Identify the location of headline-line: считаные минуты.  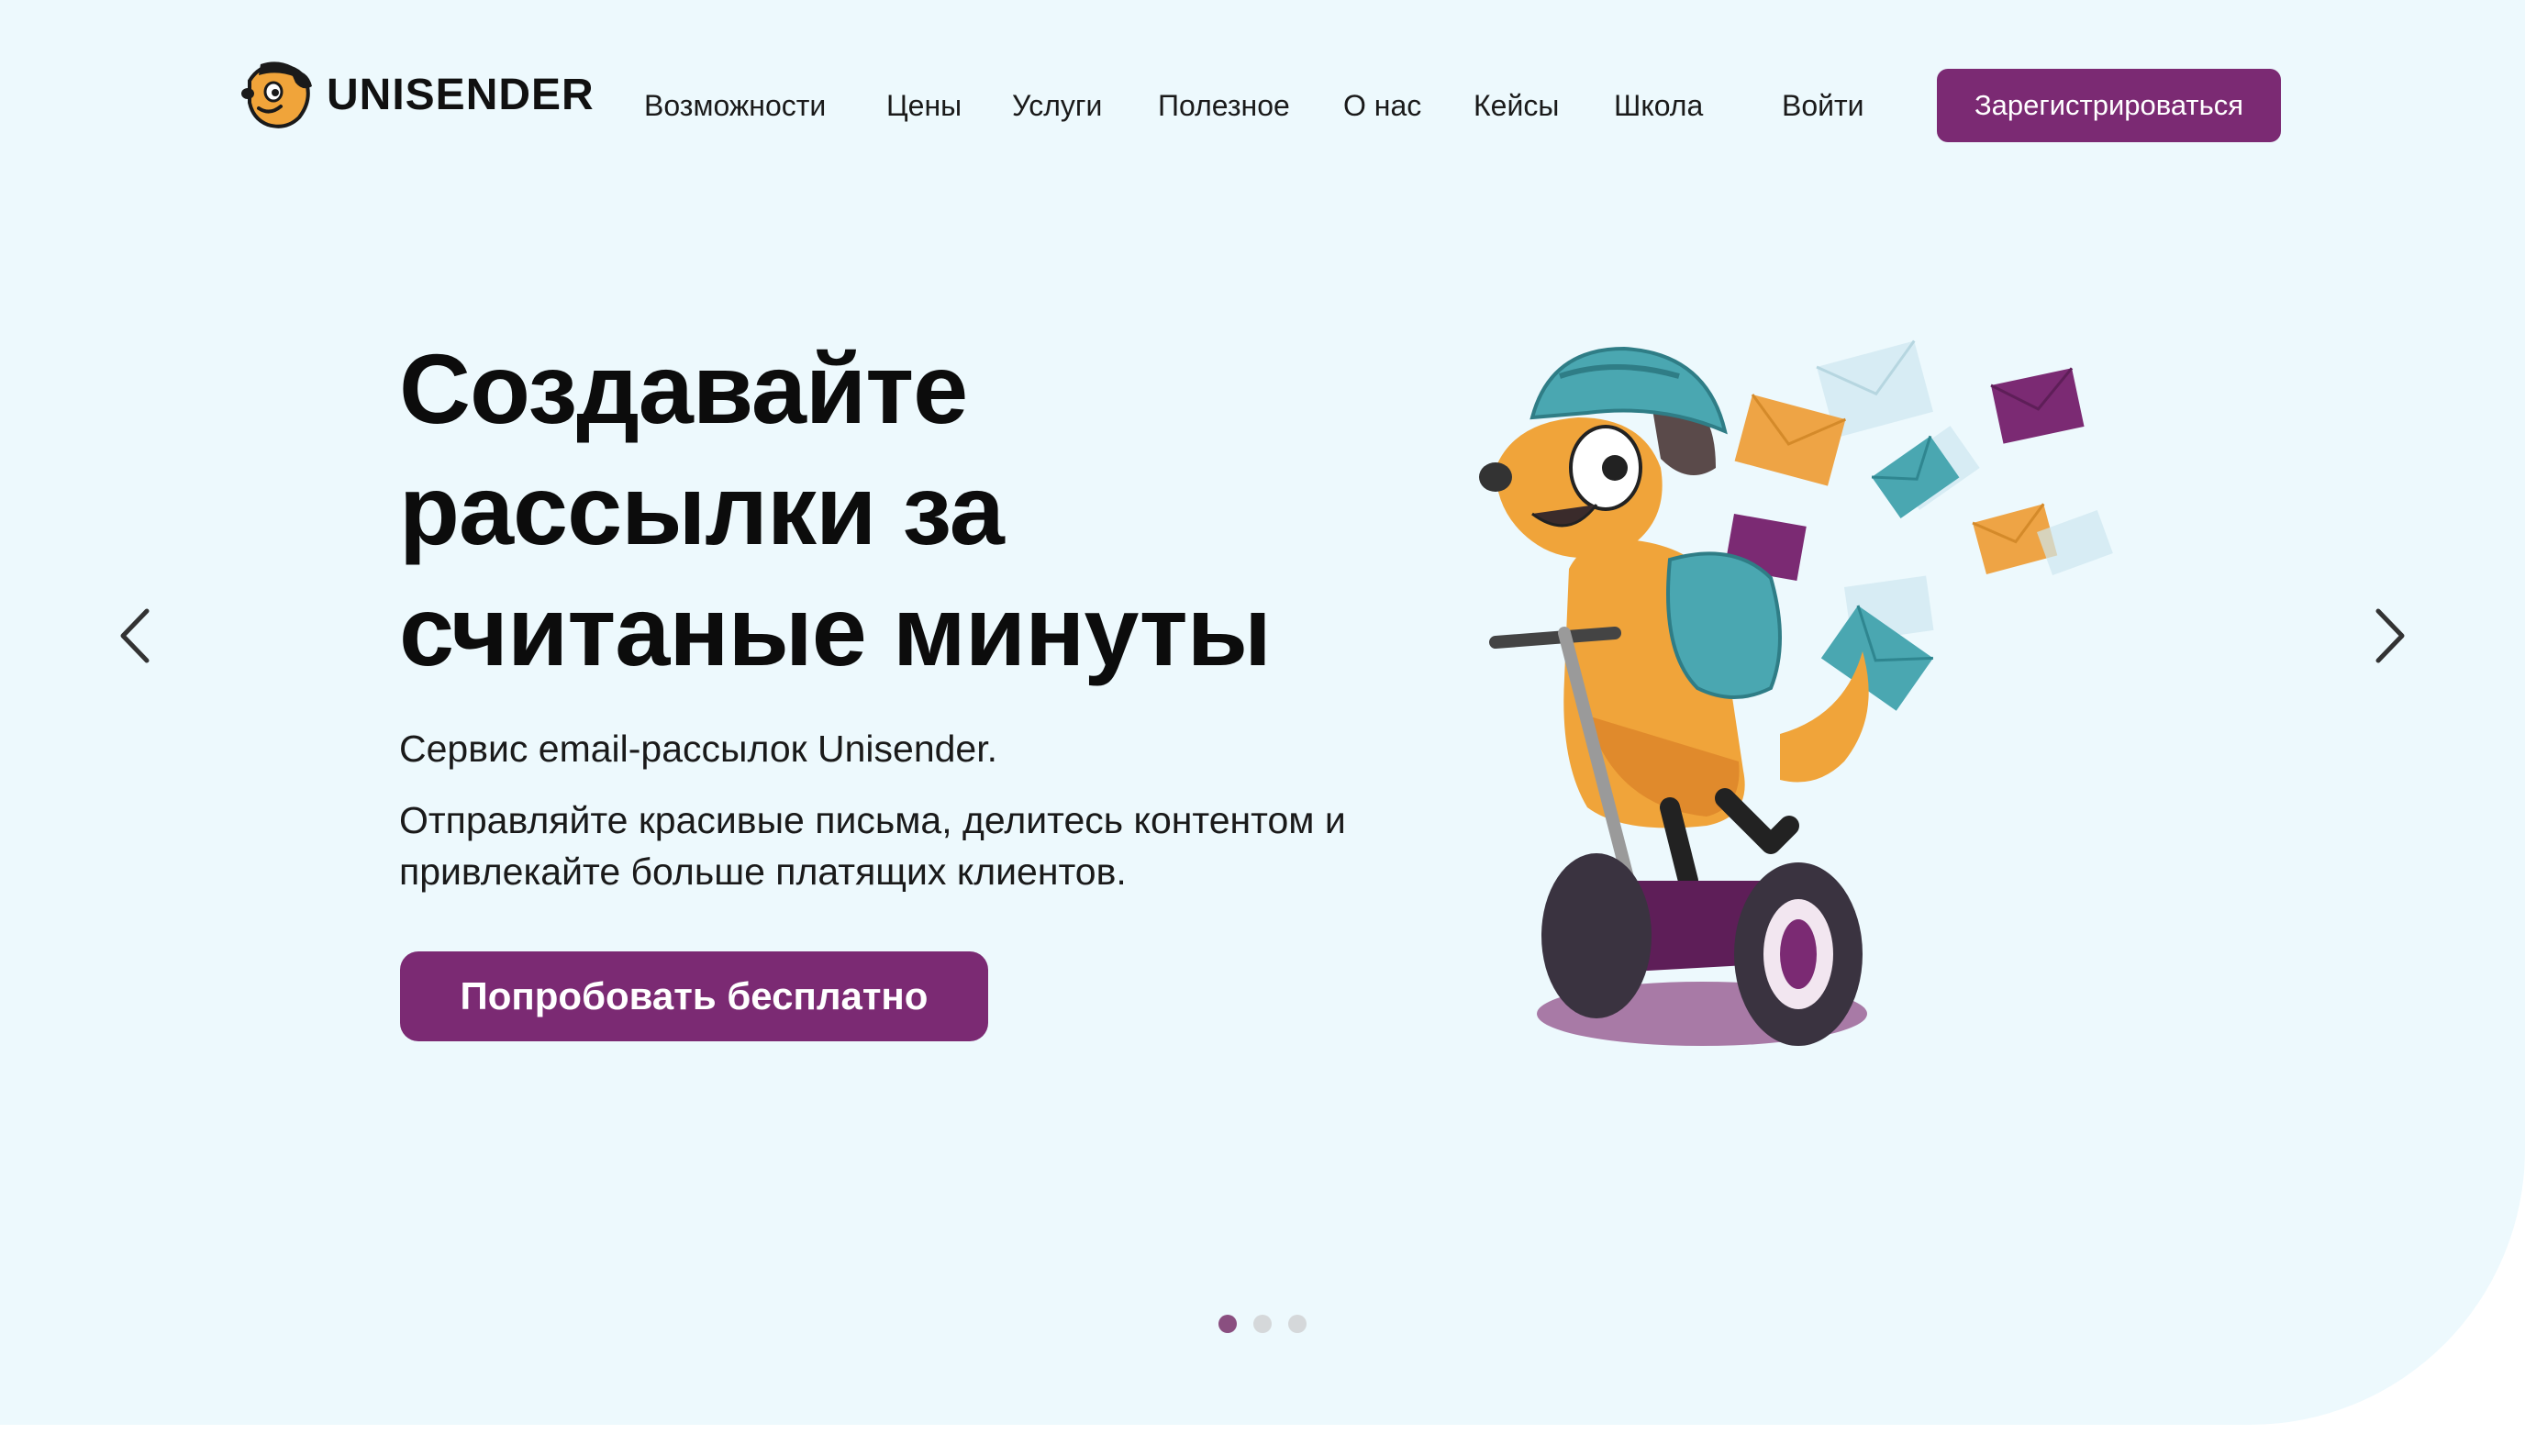
(836, 630).